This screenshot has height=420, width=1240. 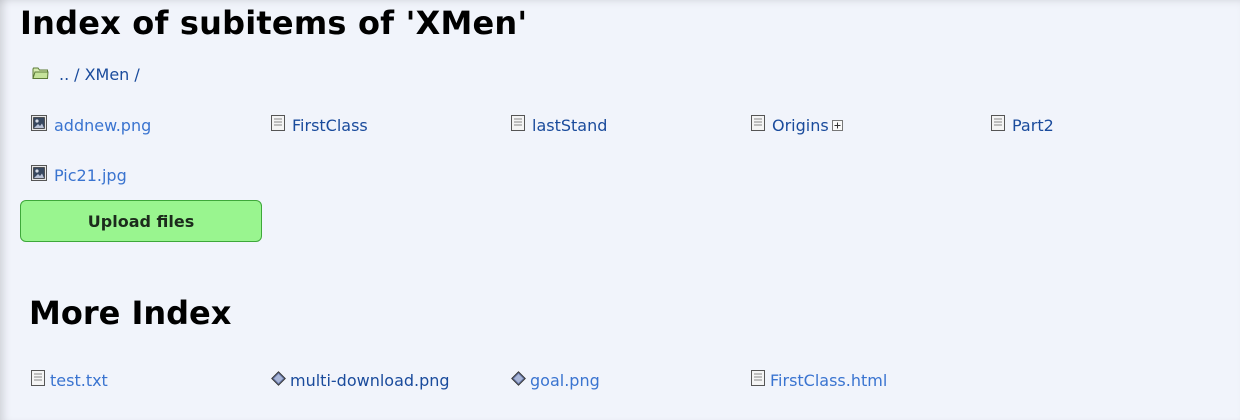 I want to click on item-link-laststand: lastStand, so click(x=569, y=125).